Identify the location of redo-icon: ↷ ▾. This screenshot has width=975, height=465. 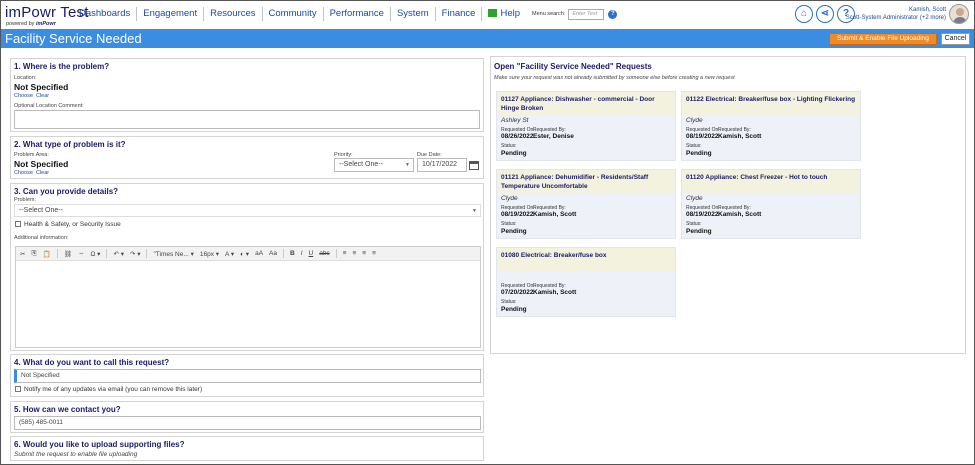
(135, 254).